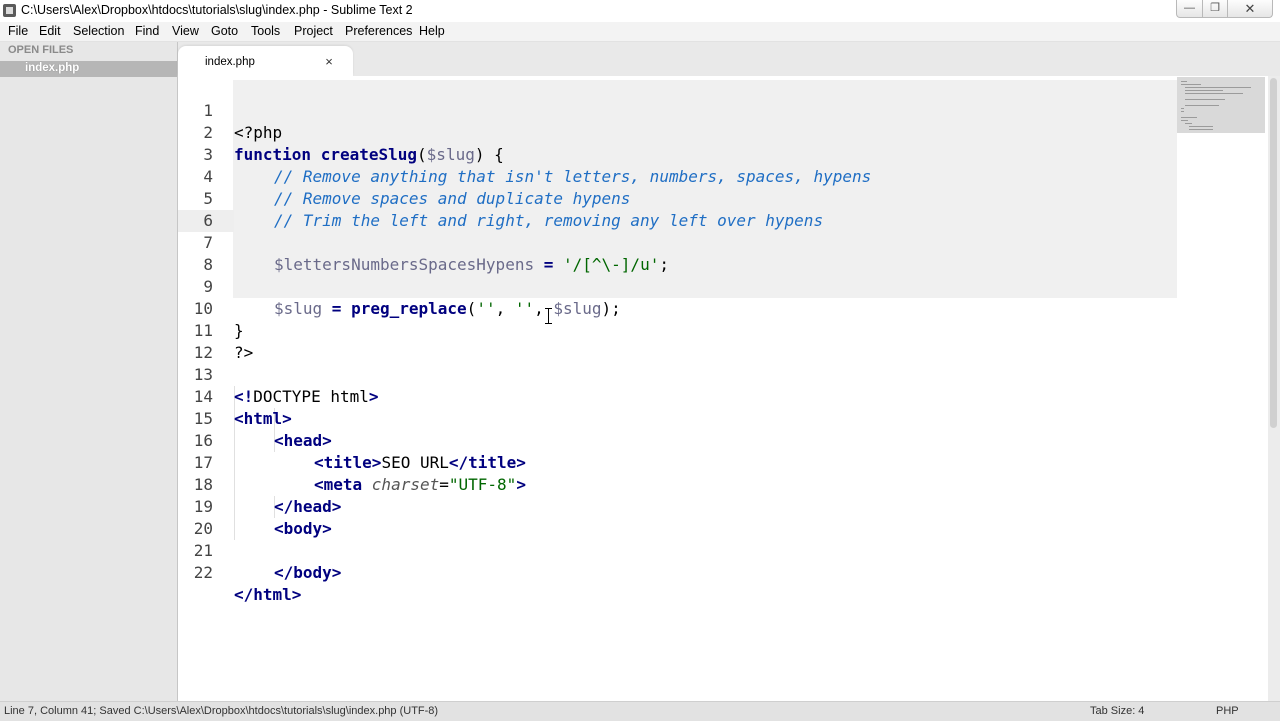 This screenshot has width=1280, height=721. I want to click on code-line: 19 <body>, so click(678, 506).